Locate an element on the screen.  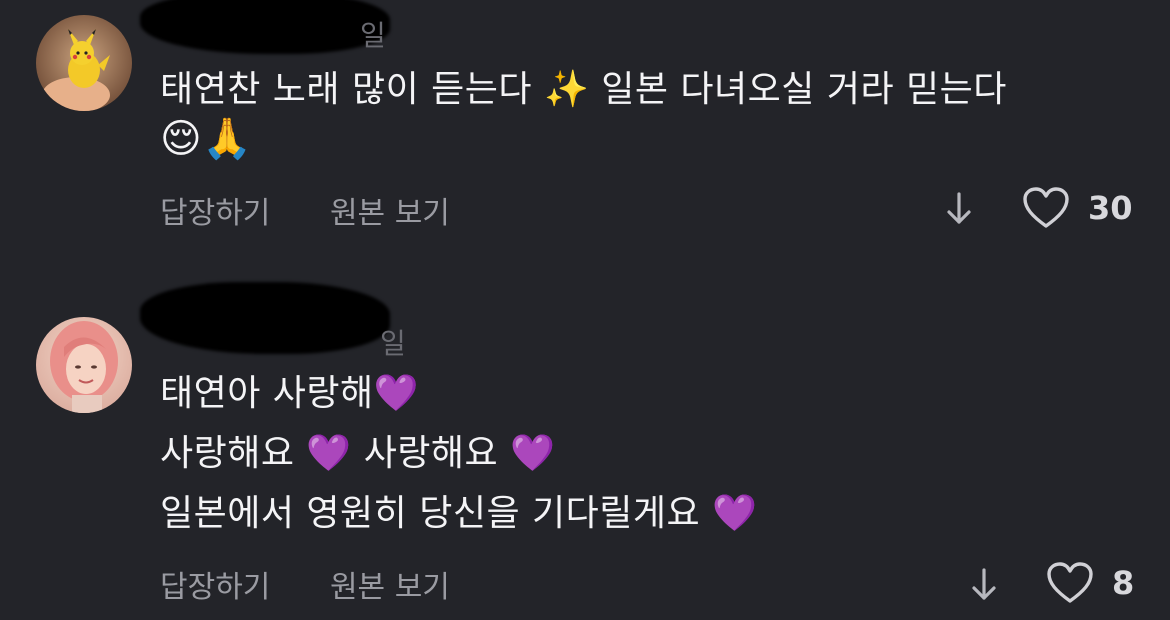
pikachu-figure-icon is located at coordinates (84, 63).